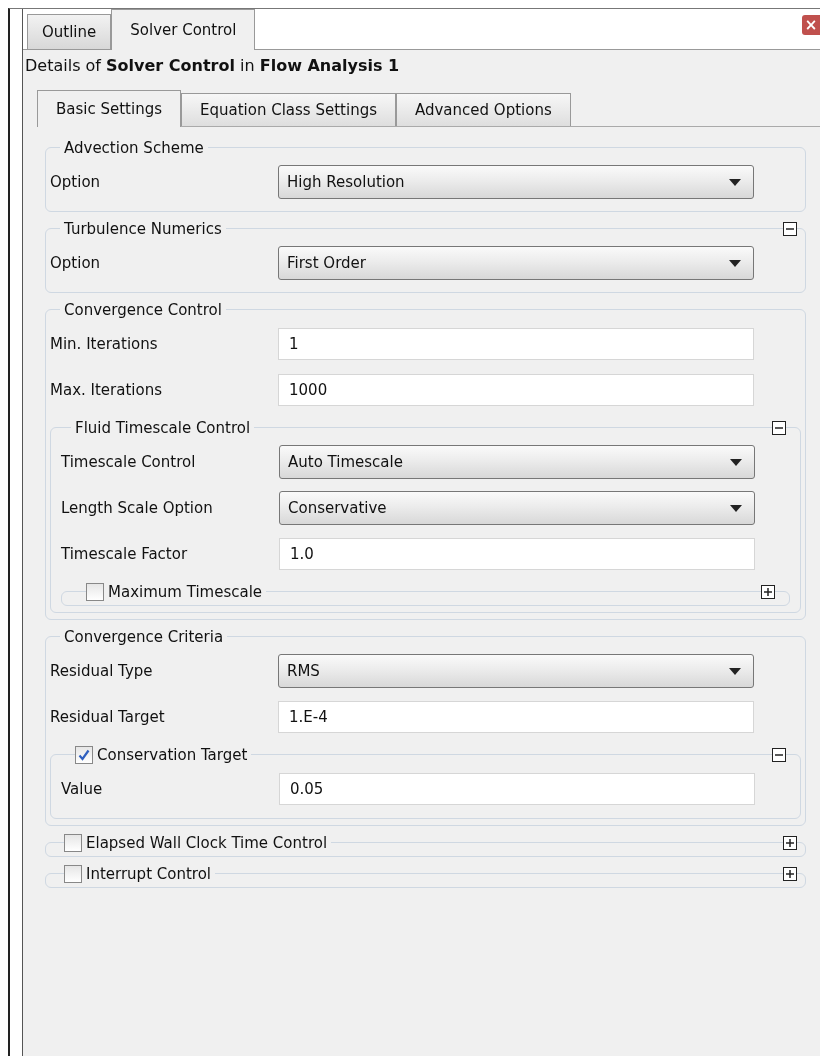 The height and width of the screenshot is (1056, 820). I want to click on input-field: 1.E-4, so click(516, 717).